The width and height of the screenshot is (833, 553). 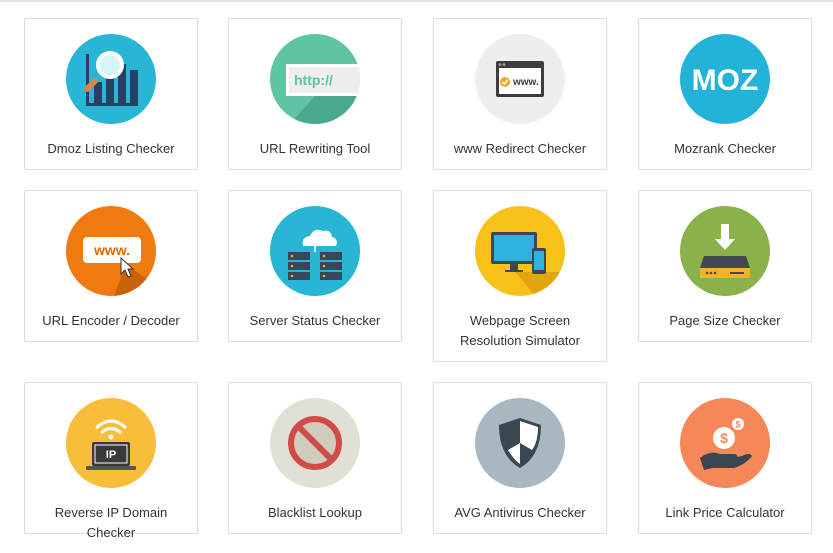 I want to click on download-drive-icon, so click(x=725, y=251).